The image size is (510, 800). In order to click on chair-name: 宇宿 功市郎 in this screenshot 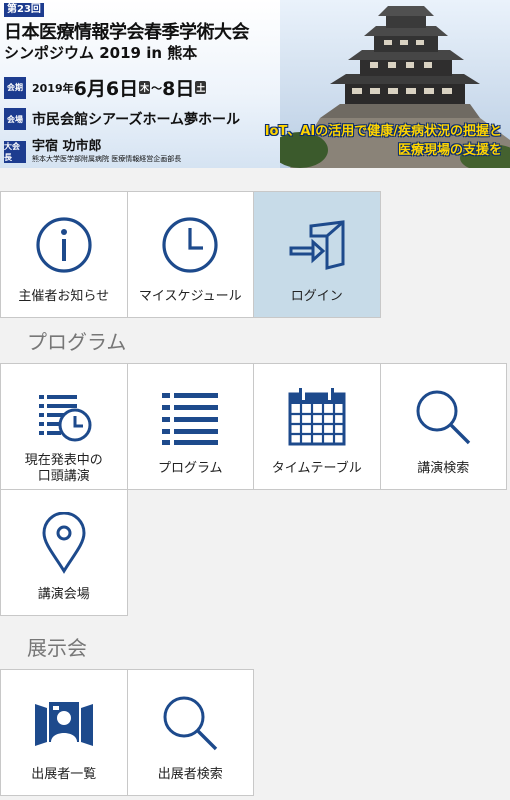, I will do `click(67, 146)`.